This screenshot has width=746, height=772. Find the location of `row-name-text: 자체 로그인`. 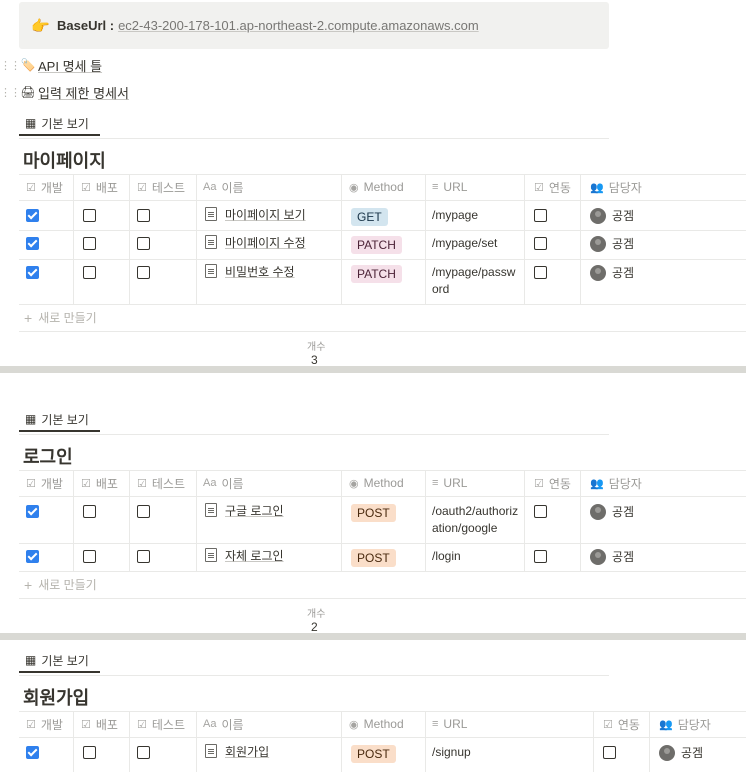

row-name-text: 자체 로그인 is located at coordinates (254, 556).